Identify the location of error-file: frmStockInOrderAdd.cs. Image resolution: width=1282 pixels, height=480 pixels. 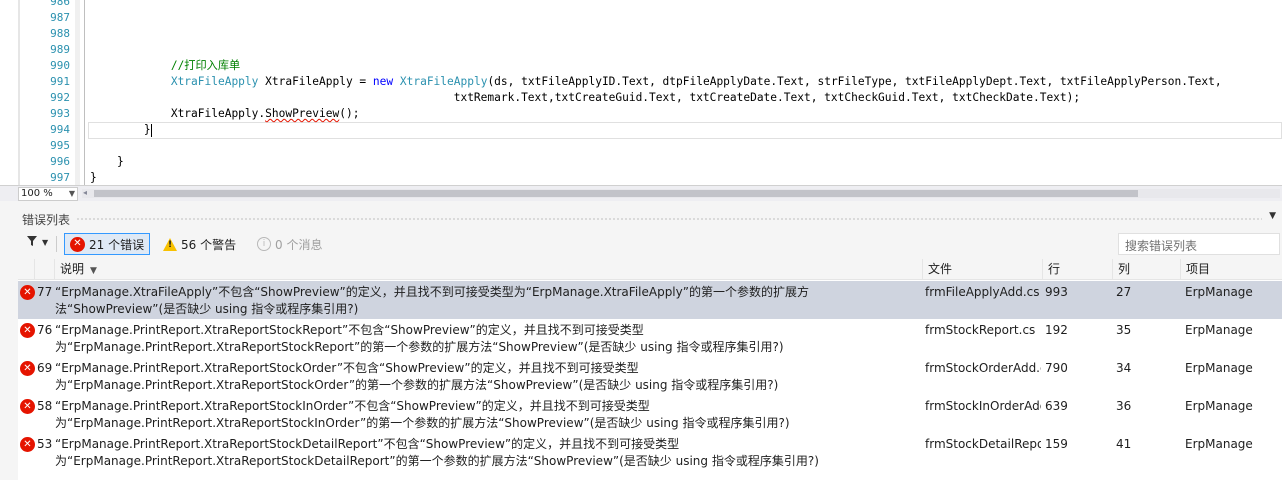
(983, 406).